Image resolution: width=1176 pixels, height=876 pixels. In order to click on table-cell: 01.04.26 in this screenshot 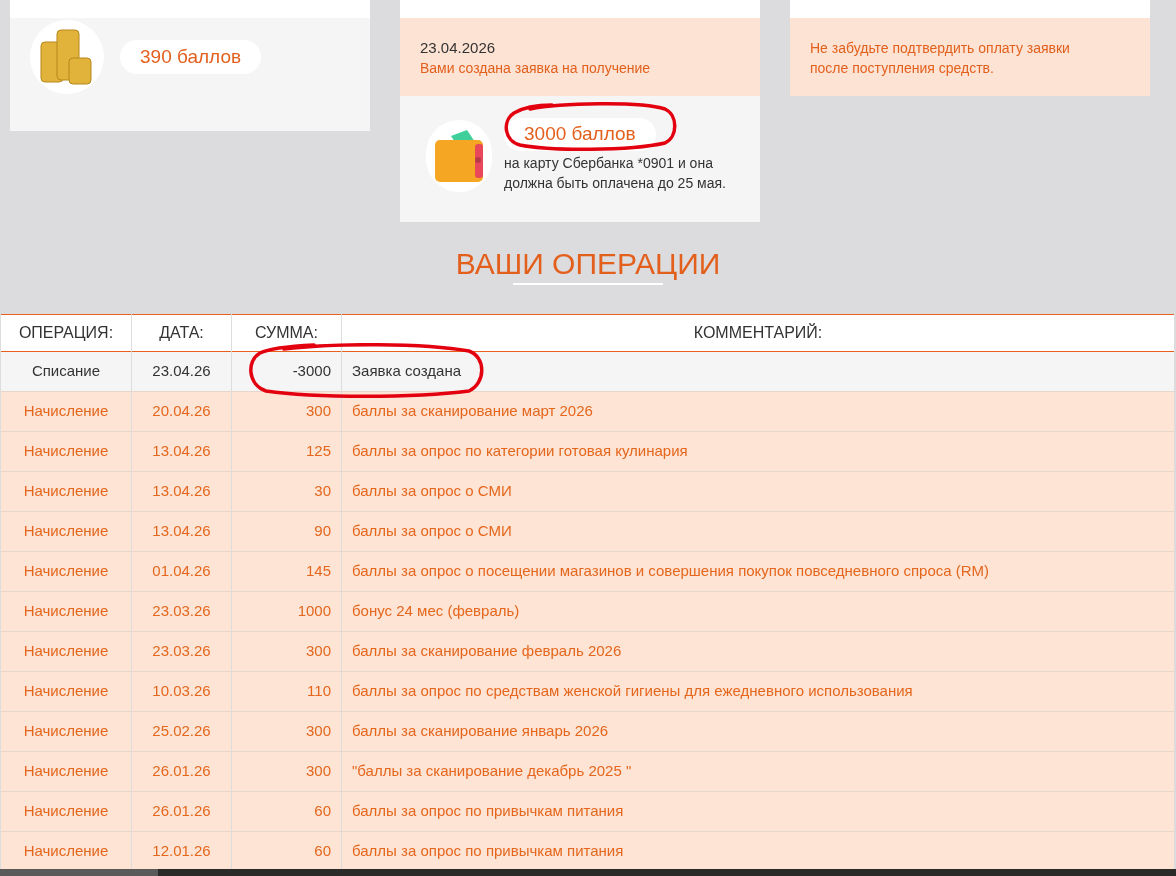, I will do `click(181, 571)`.